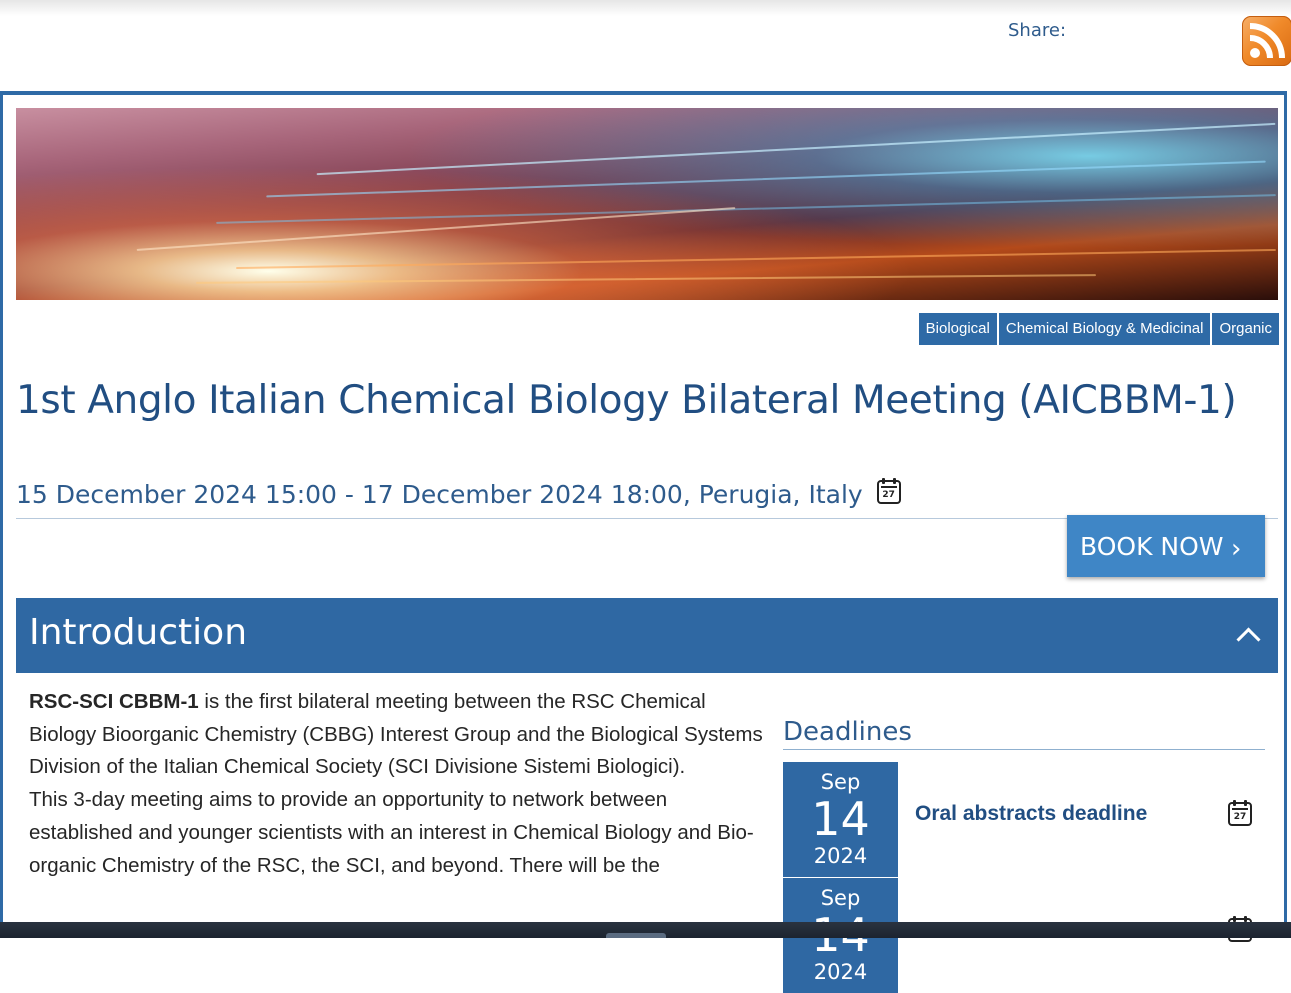 This screenshot has width=1291, height=993. I want to click on deadline-day: 14, so click(840, 819).